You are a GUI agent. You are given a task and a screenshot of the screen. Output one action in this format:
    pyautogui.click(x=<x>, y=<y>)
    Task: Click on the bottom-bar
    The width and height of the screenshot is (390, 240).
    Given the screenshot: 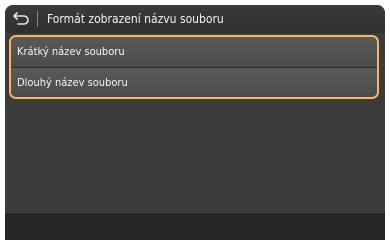 What is the action you would take?
    pyautogui.click(x=195, y=226)
    